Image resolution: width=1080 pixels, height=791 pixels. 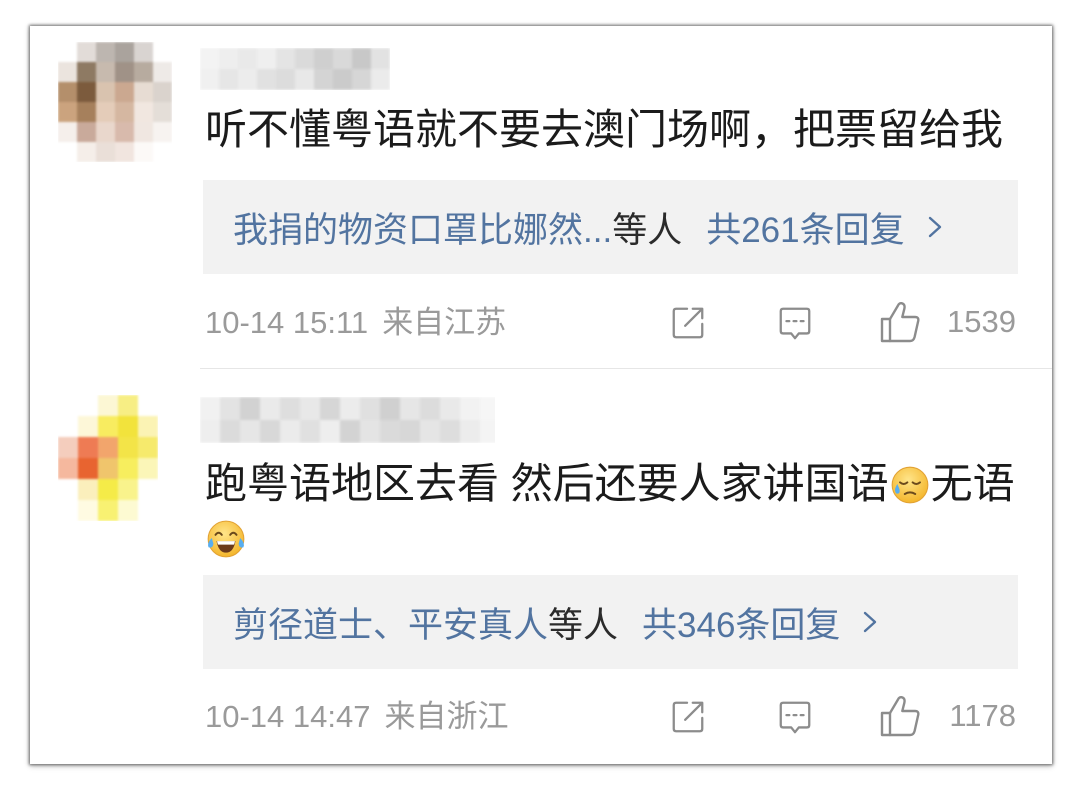 What do you see at coordinates (226, 539) in the screenshot?
I see `laugh-cry-emoji-icon` at bounding box center [226, 539].